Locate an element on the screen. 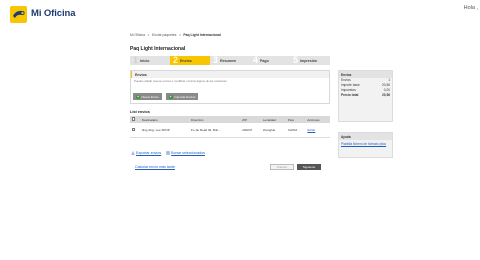 The width and height of the screenshot is (480, 260). user-greeting: Hola , is located at coordinates (471, 8).